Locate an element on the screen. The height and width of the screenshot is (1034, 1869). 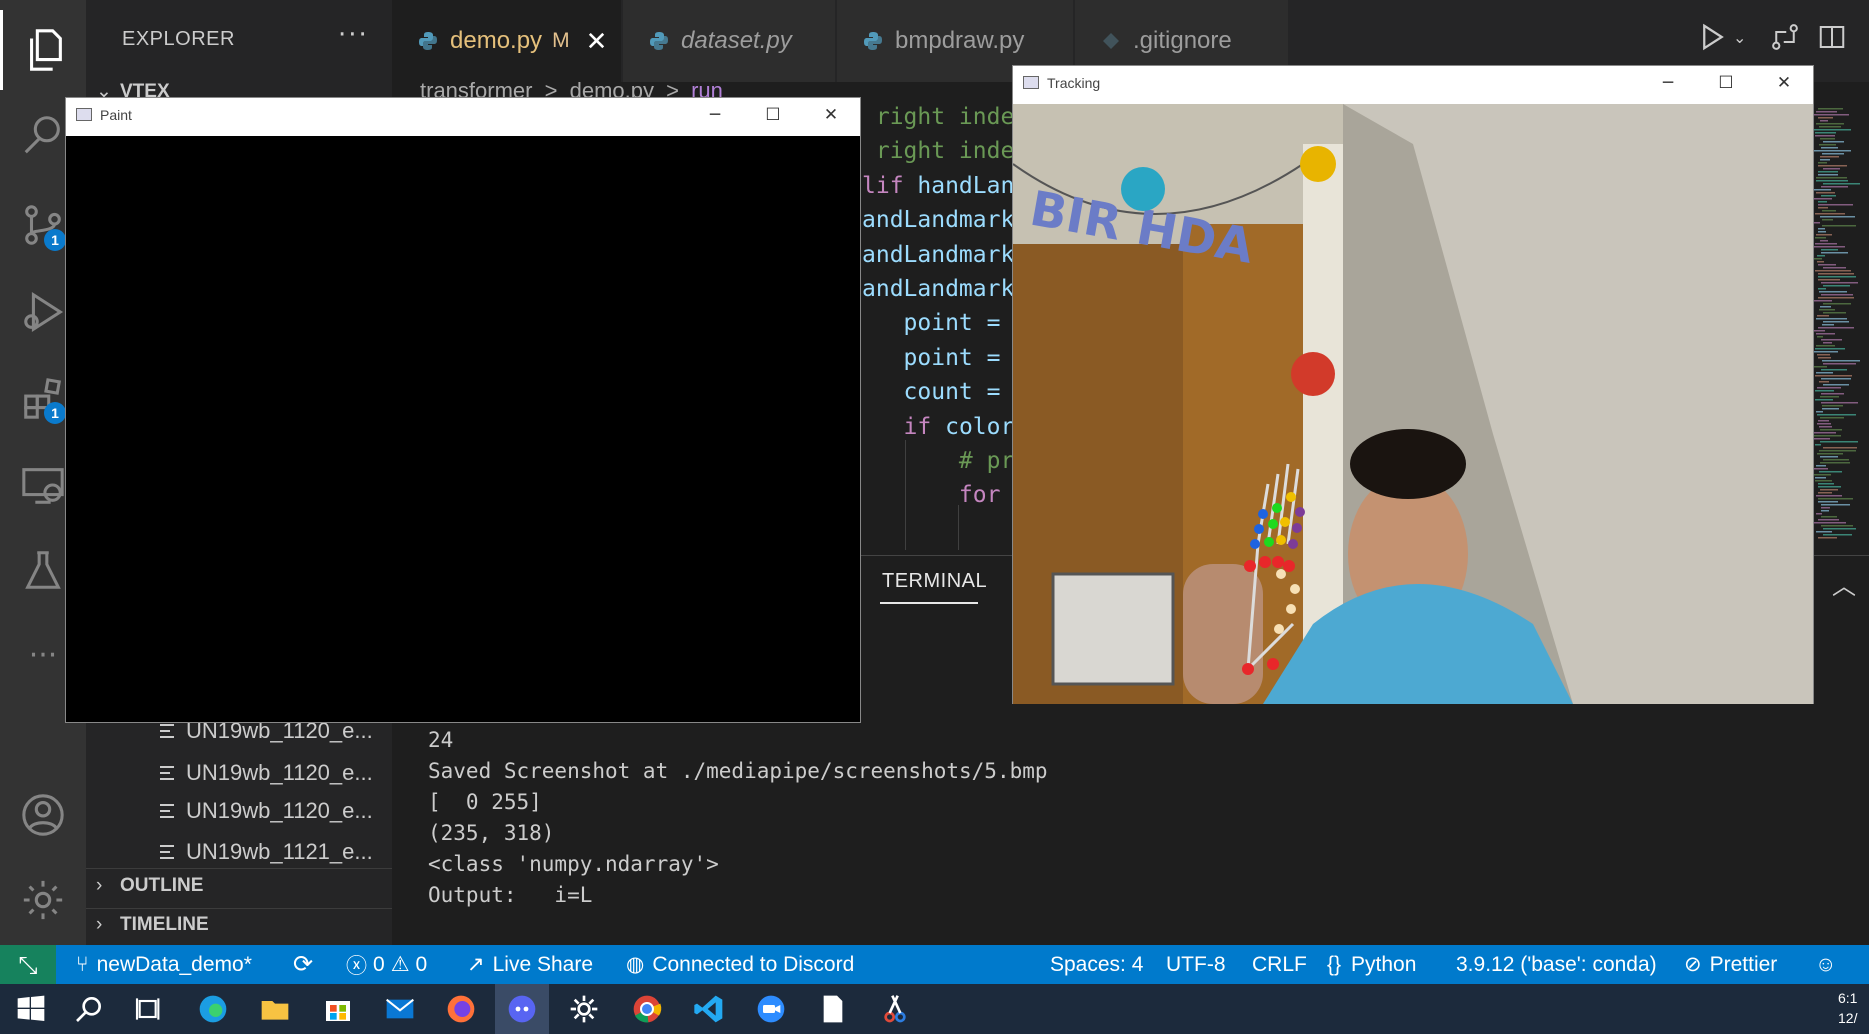
python-interpreter: 3.9.12 ('base': conda) is located at coordinates (1556, 964).